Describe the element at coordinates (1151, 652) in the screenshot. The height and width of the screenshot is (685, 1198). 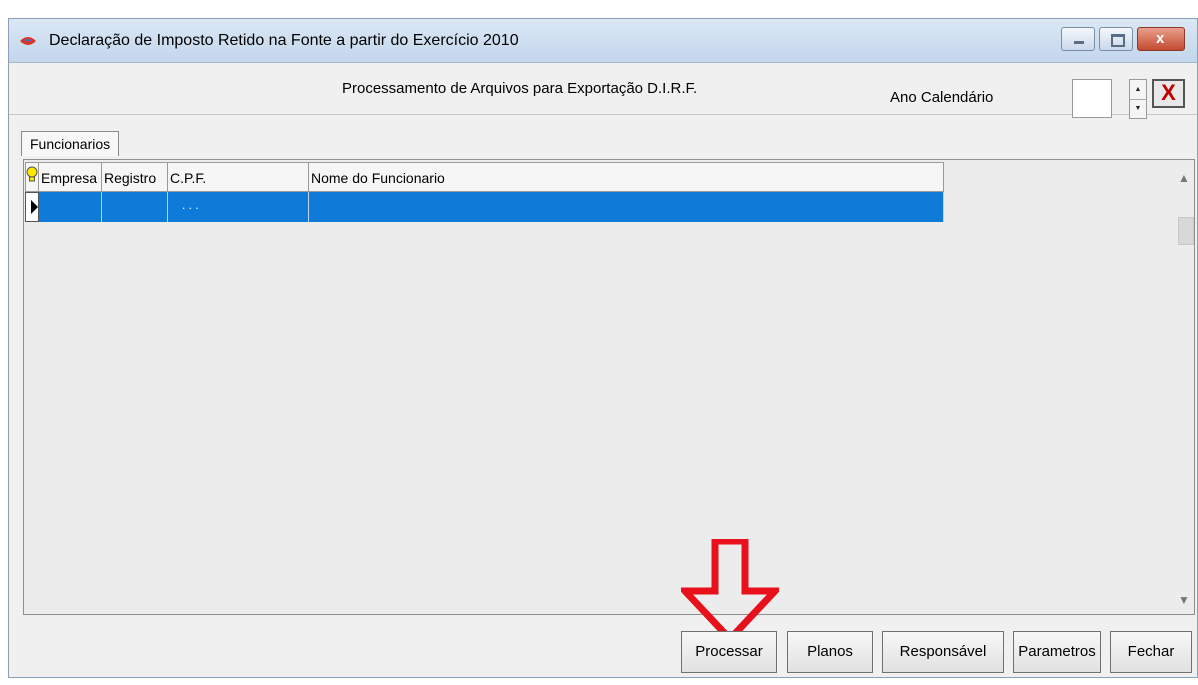
I see `fechar-button: Fechar` at that location.